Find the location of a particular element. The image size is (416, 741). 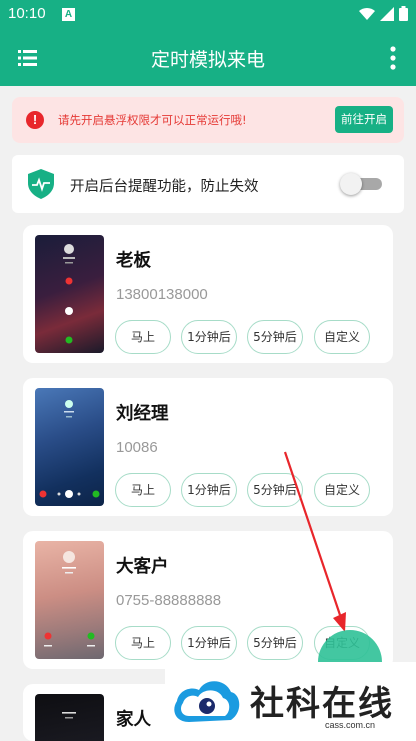

watermark-domain: cass.com.cn is located at coordinates (350, 725).